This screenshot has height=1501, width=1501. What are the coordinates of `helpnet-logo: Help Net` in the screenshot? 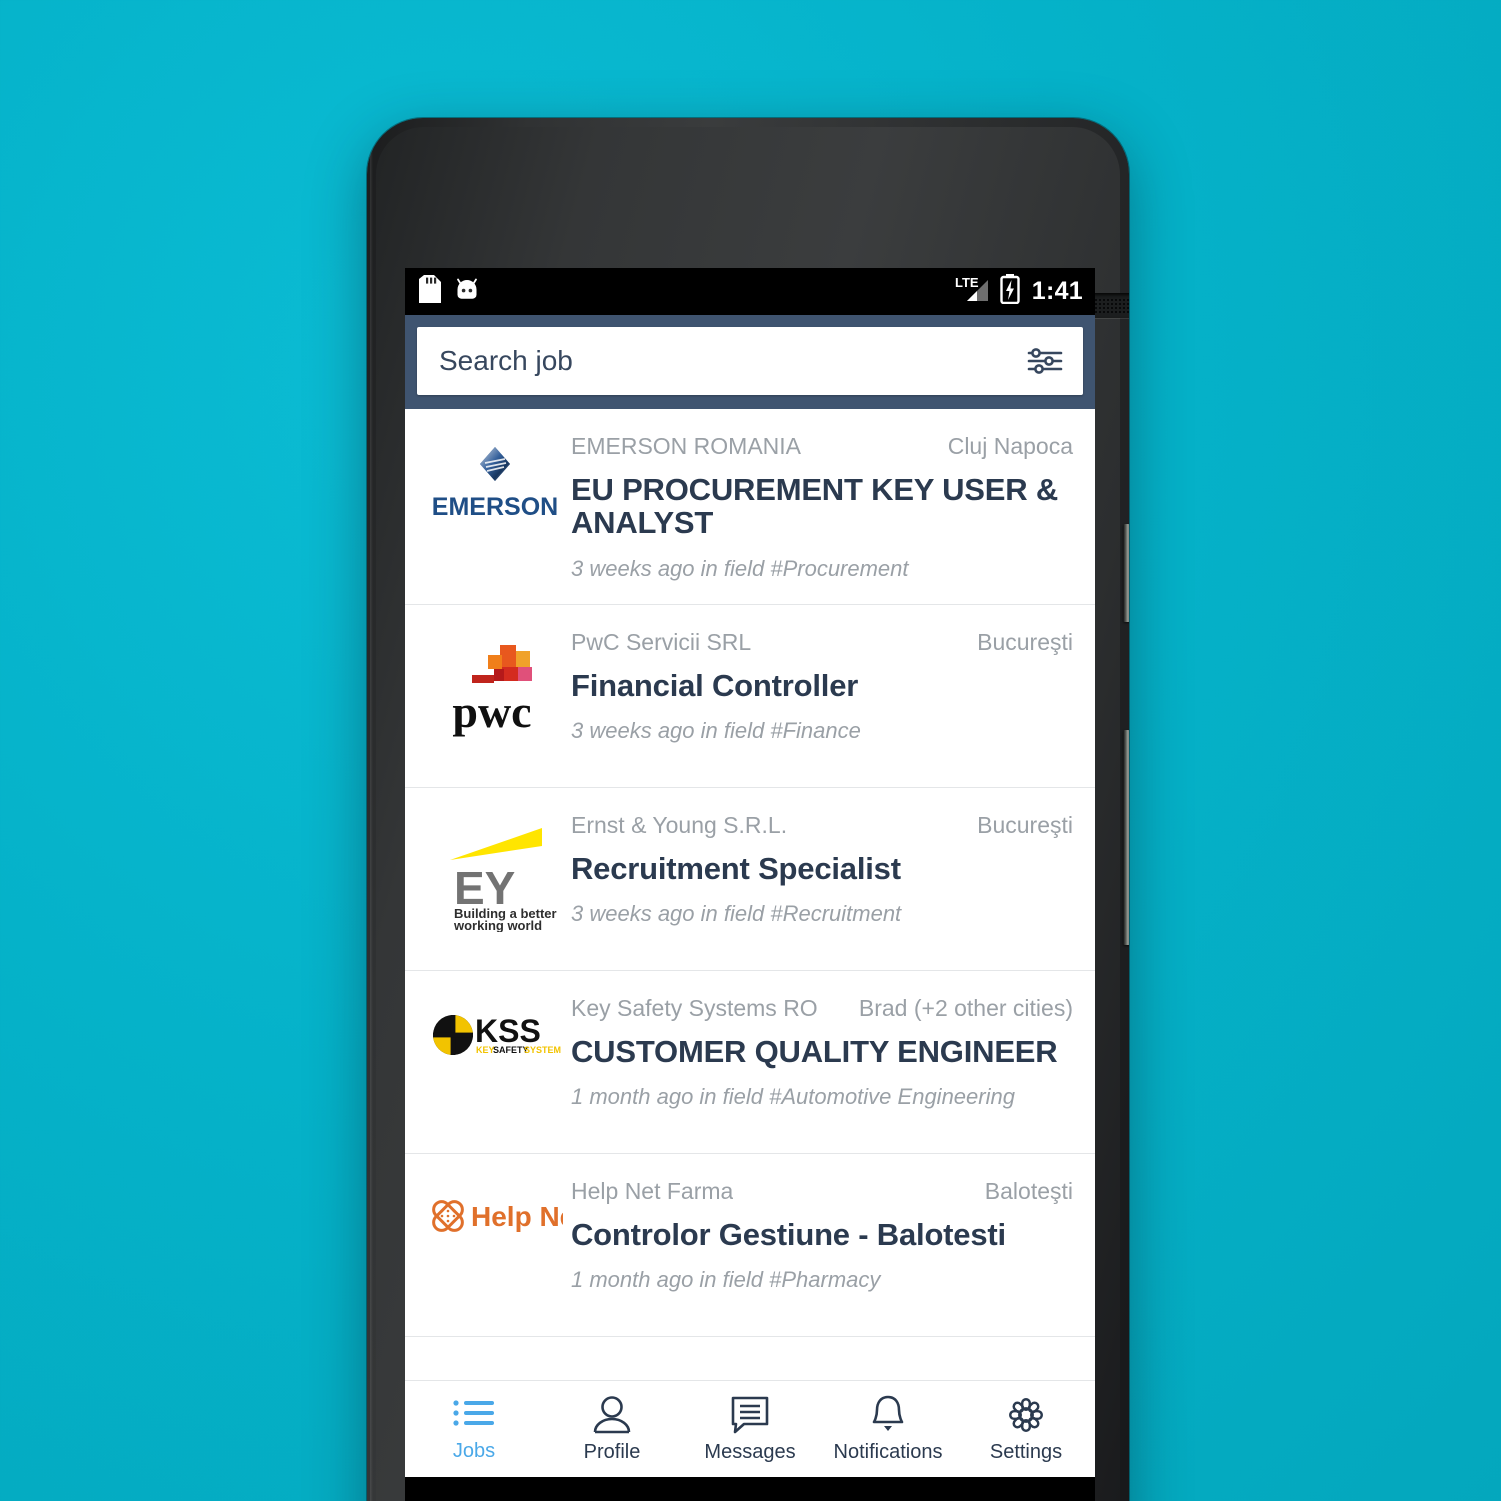 It's located at (495, 1209).